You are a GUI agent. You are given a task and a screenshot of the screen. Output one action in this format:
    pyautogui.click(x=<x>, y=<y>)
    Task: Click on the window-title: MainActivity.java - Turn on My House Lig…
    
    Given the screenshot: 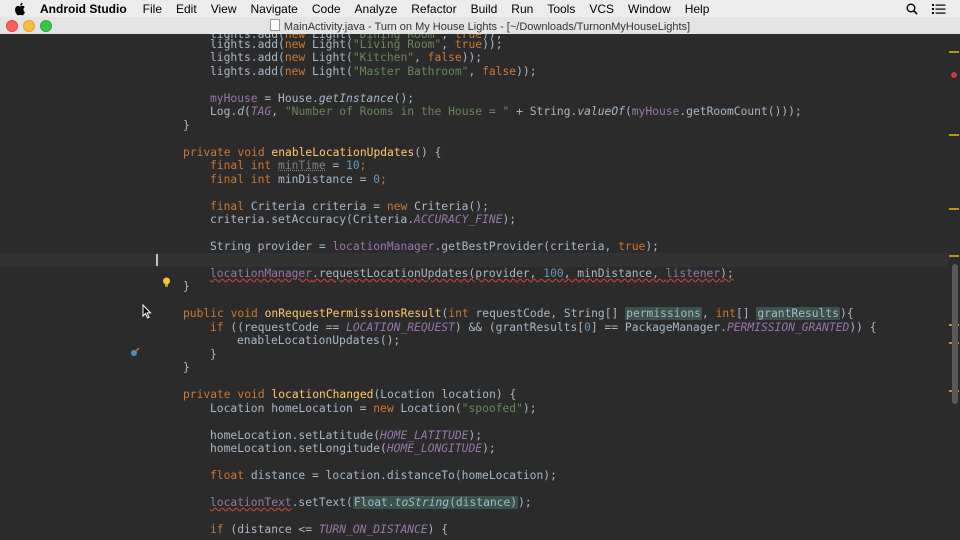 What is the action you would take?
    pyautogui.click(x=480, y=26)
    